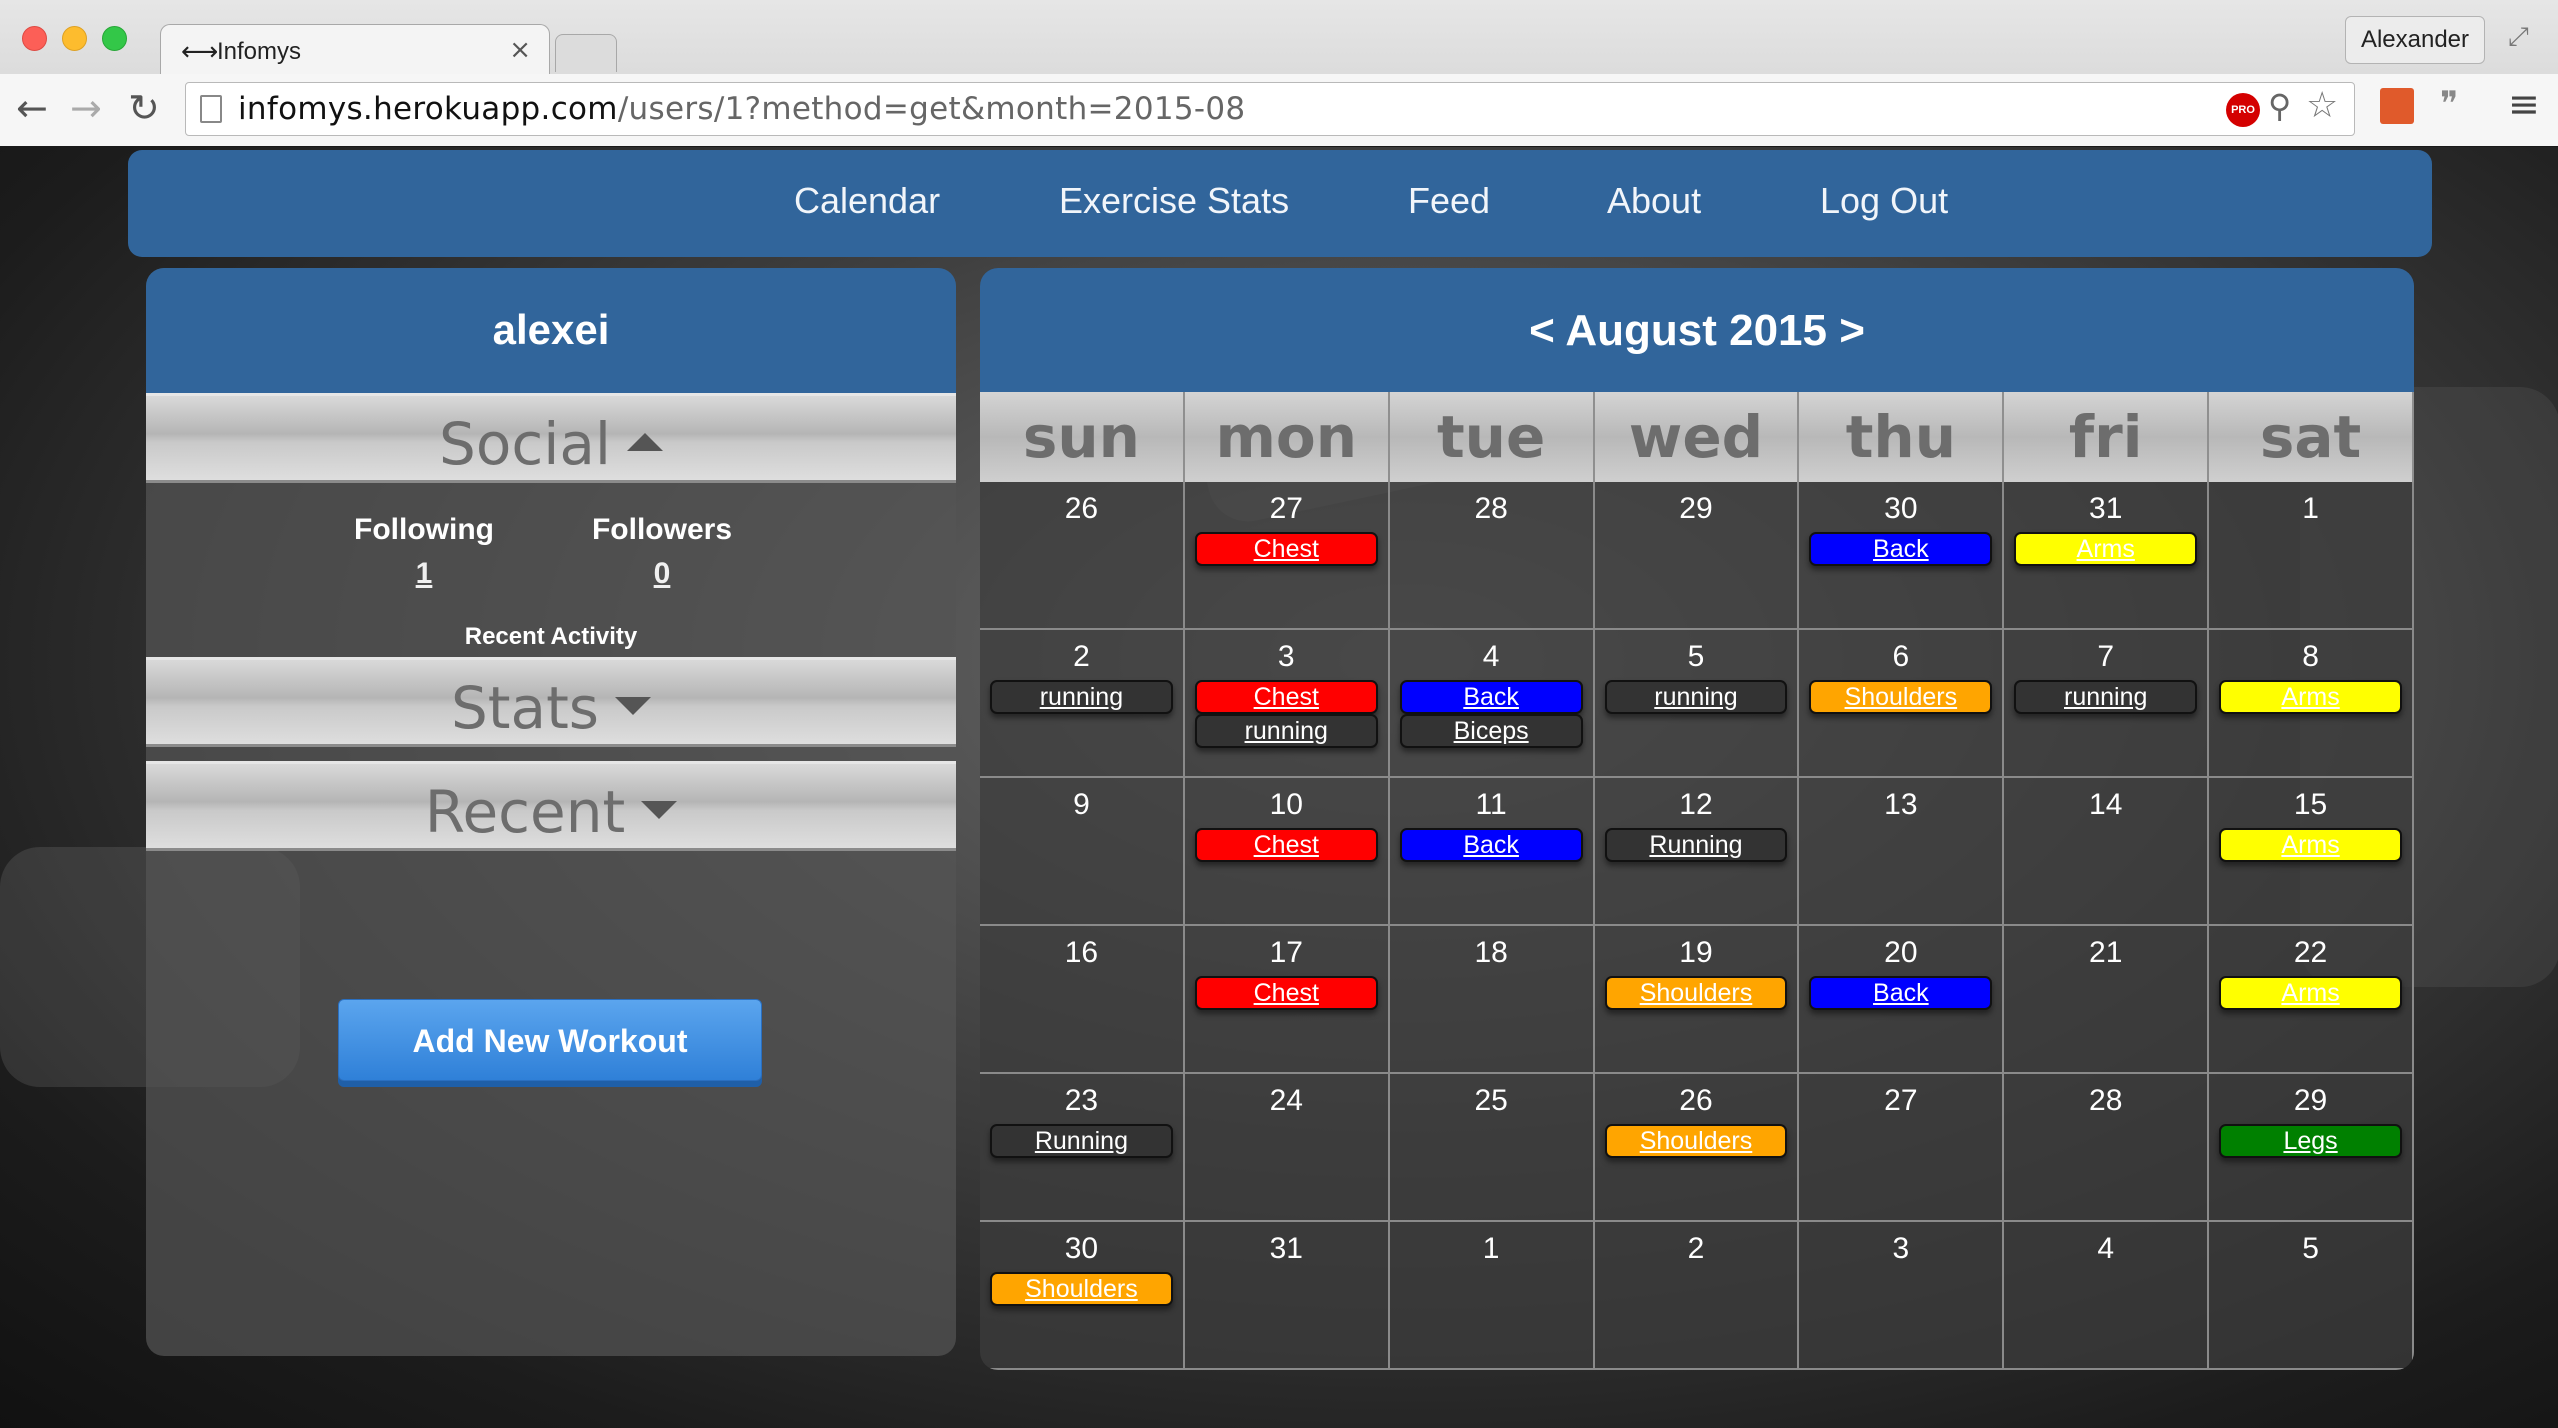 This screenshot has height=1428, width=2558. Describe the element at coordinates (1884, 201) in the screenshot. I see `nav-logout-link: Log Out` at that location.